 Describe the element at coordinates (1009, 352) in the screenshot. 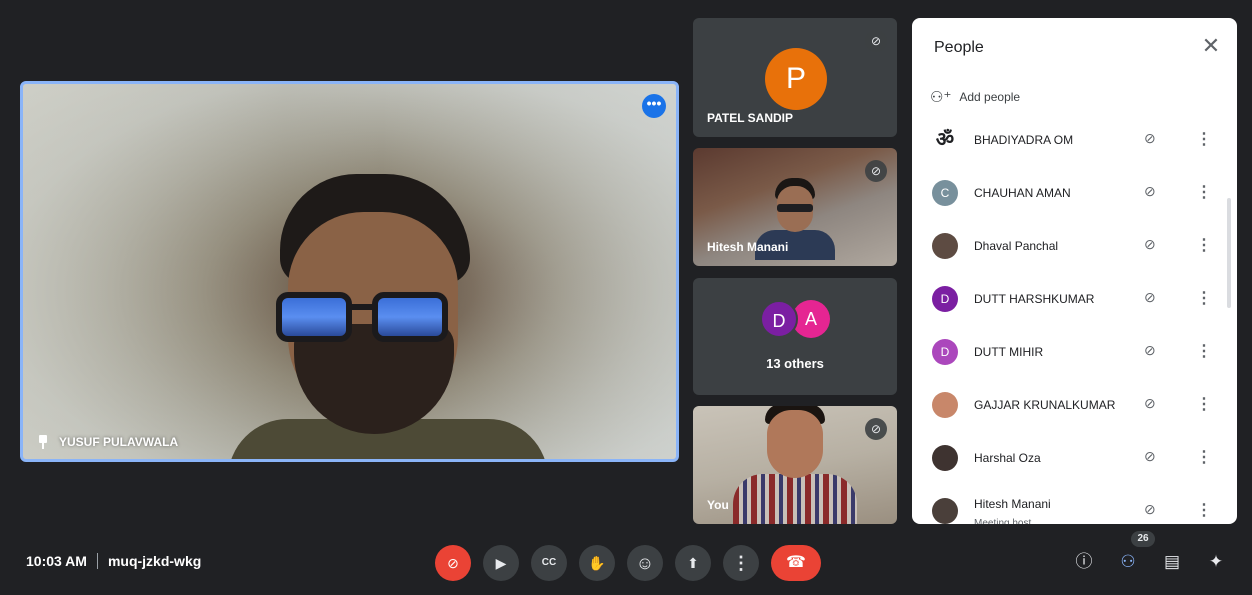

I see `participant-name: DUTT MIHIR` at that location.